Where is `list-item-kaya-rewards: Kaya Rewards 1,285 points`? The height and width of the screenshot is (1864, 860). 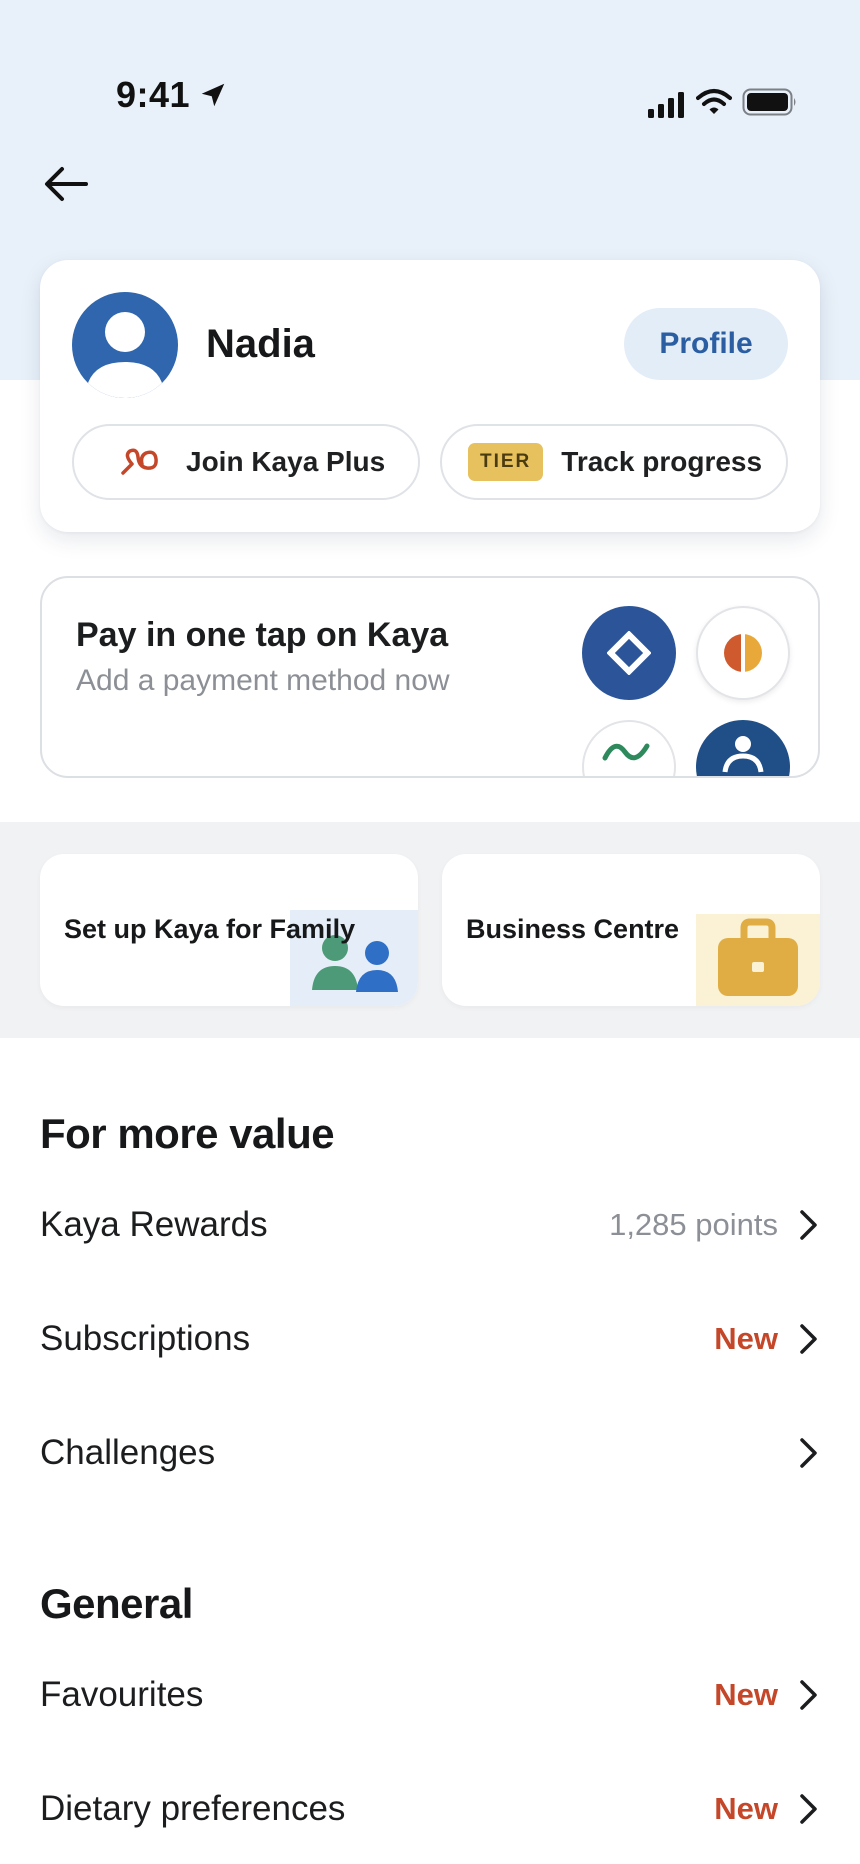 list-item-kaya-rewards: Kaya Rewards 1,285 points is located at coordinates (430, 1225).